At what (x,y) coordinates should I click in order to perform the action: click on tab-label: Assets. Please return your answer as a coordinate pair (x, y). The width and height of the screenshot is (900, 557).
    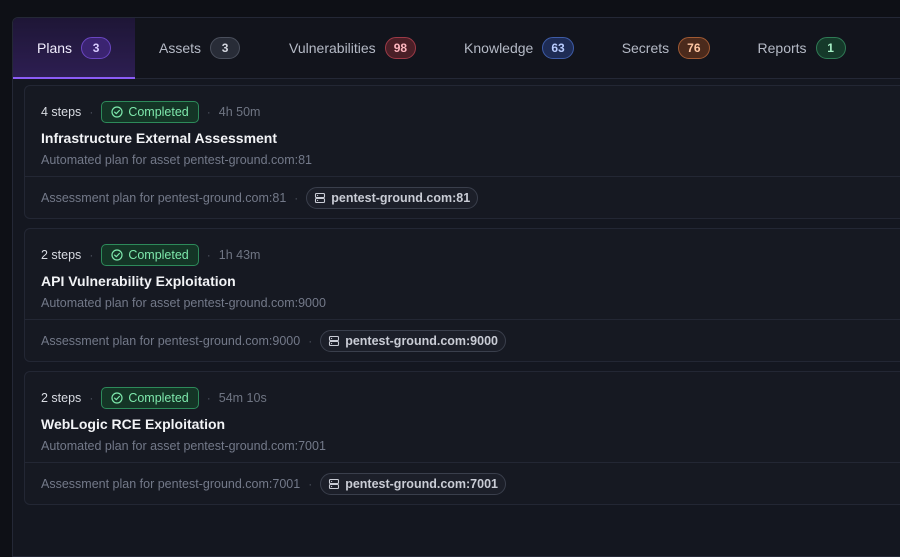
    Looking at the image, I should click on (180, 48).